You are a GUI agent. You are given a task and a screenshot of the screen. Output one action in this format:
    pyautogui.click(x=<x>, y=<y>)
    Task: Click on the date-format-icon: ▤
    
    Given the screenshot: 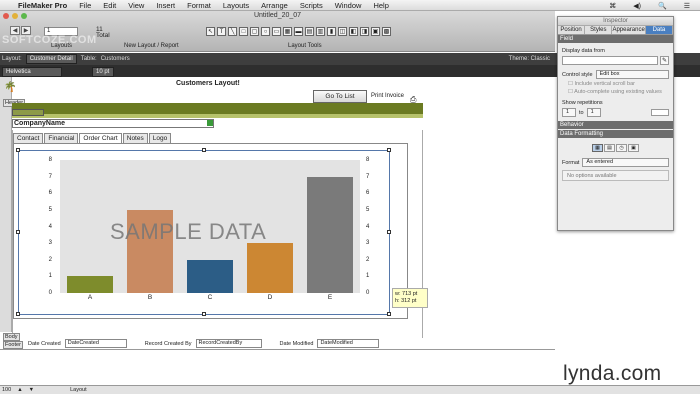 What is the action you would take?
    pyautogui.click(x=609, y=148)
    